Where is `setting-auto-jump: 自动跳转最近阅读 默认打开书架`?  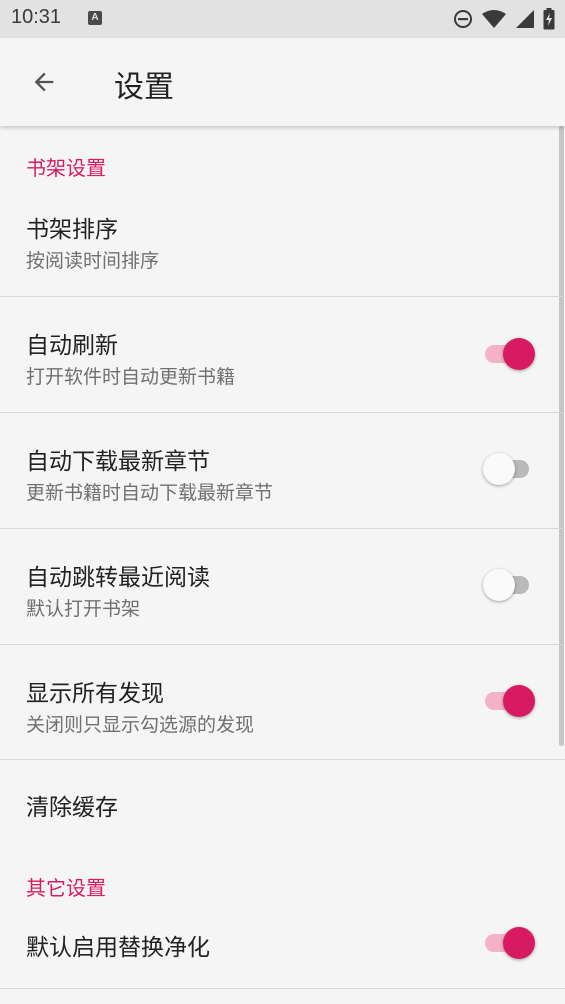 setting-auto-jump: 自动跳转最近阅读 默认打开书架 is located at coordinates (282, 586).